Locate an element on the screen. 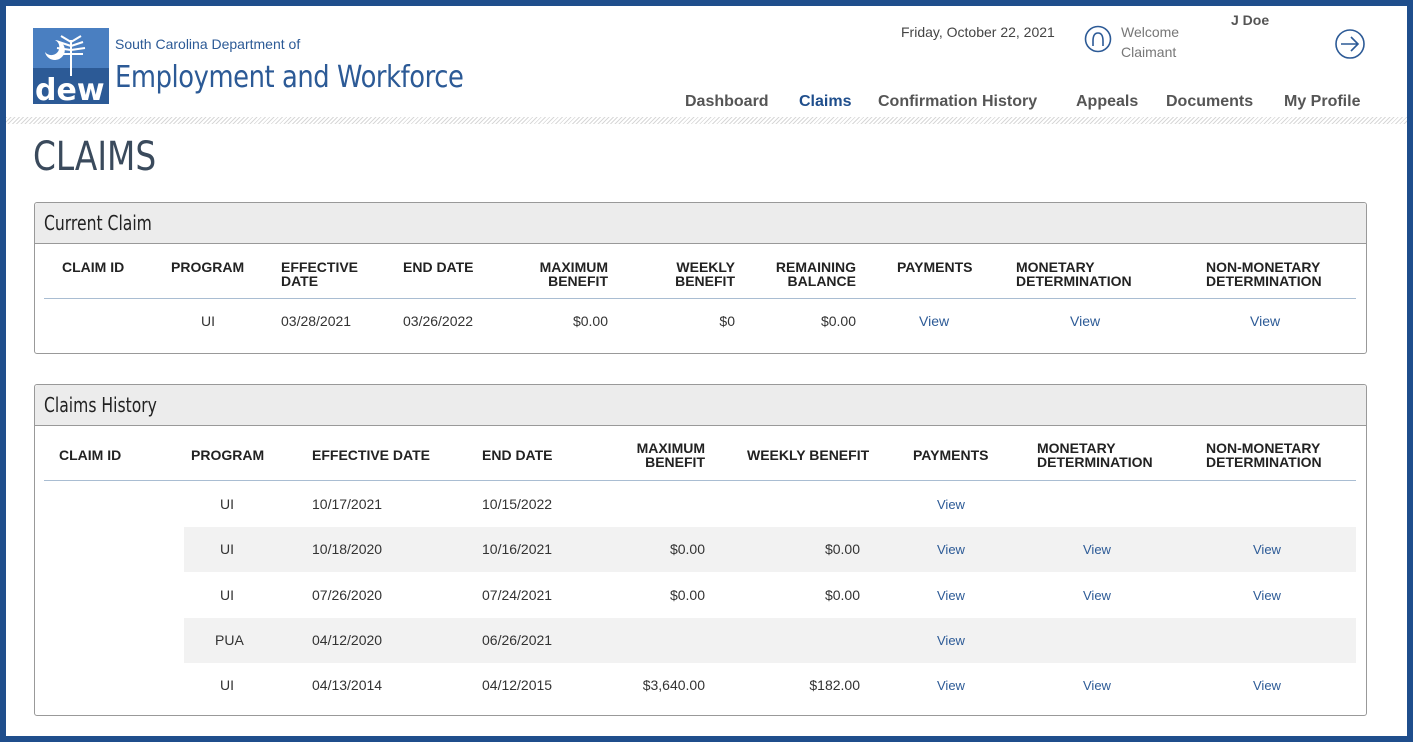 The width and height of the screenshot is (1413, 742). svg-text: dew is located at coordinates (70, 88).